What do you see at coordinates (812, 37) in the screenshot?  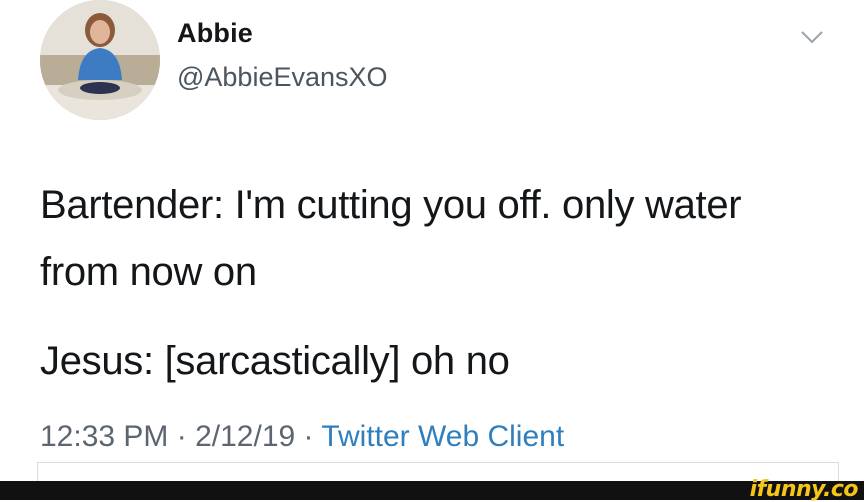 I see `chevron-down-icon` at bounding box center [812, 37].